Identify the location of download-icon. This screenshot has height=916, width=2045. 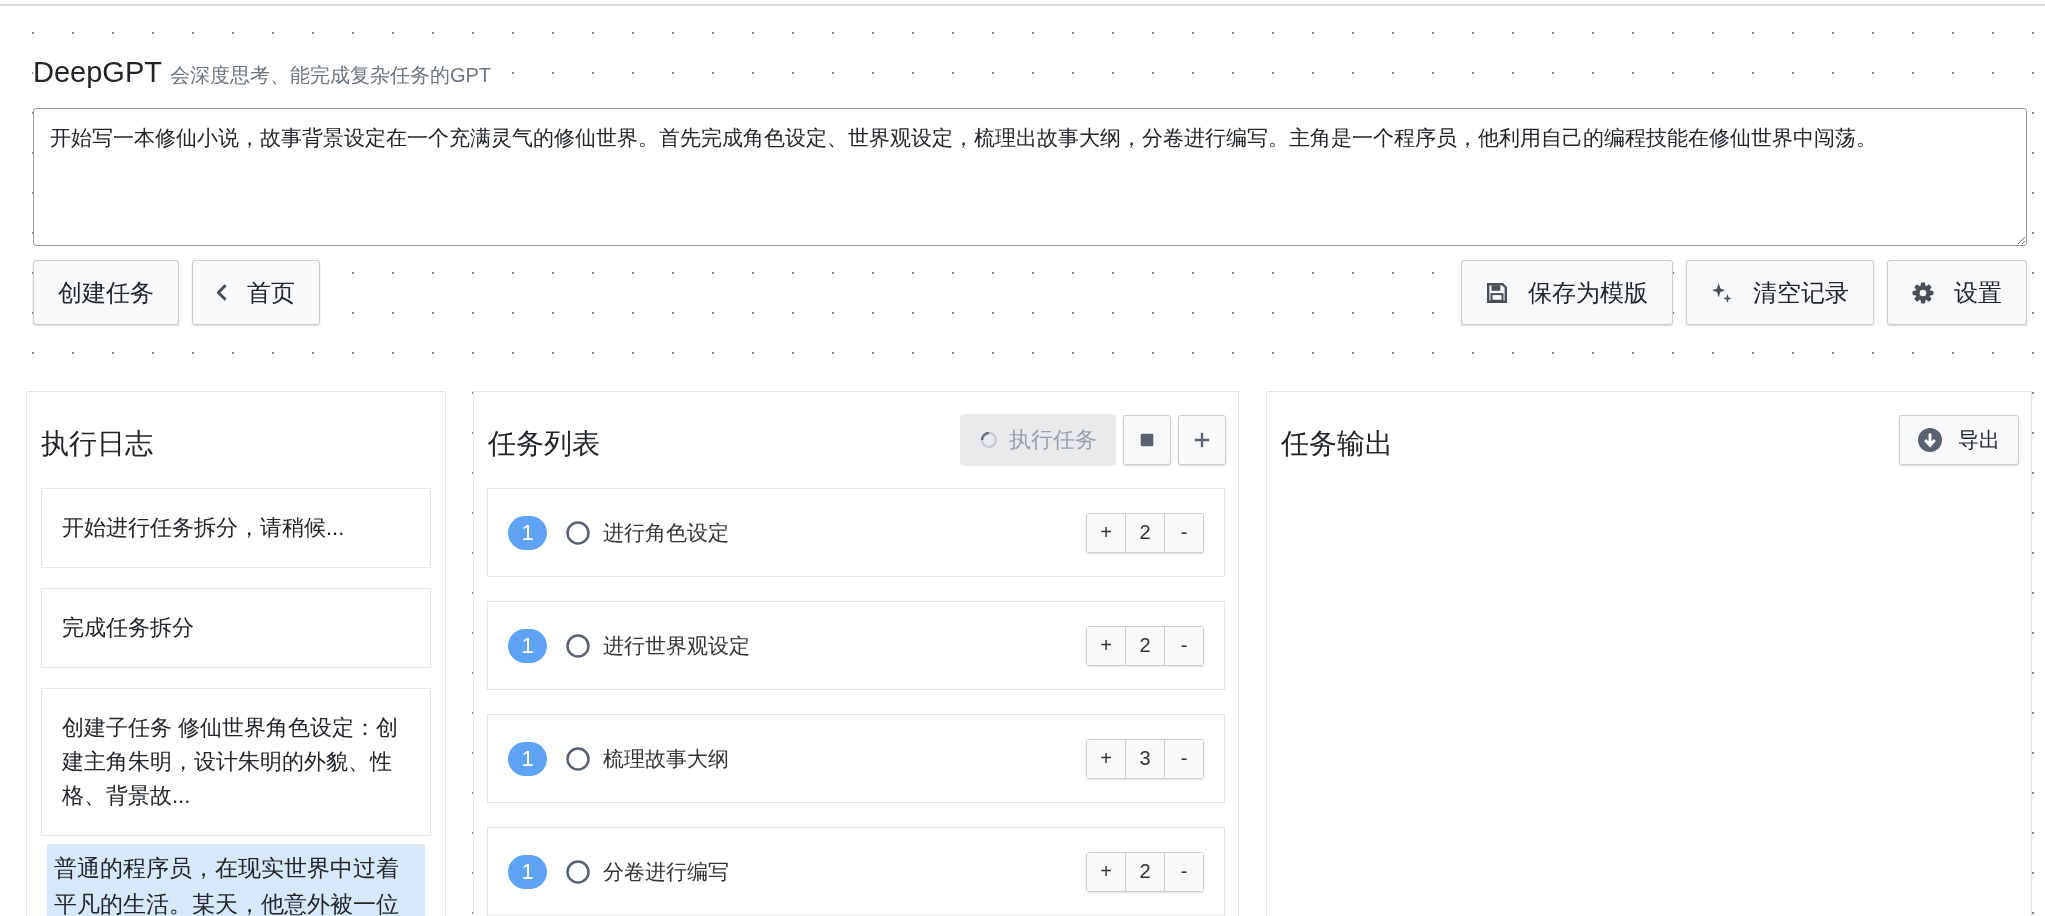
(1930, 440).